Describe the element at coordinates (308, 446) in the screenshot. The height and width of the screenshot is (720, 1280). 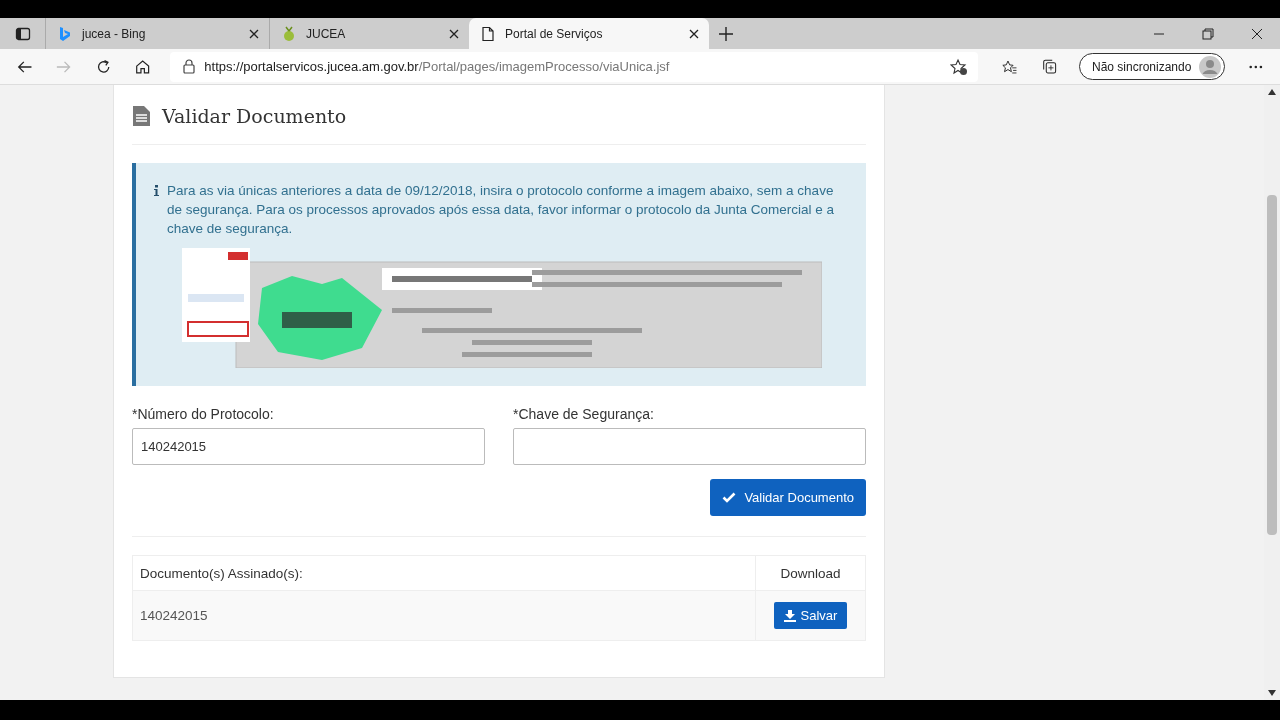
I see `input-field: 140242015` at that location.